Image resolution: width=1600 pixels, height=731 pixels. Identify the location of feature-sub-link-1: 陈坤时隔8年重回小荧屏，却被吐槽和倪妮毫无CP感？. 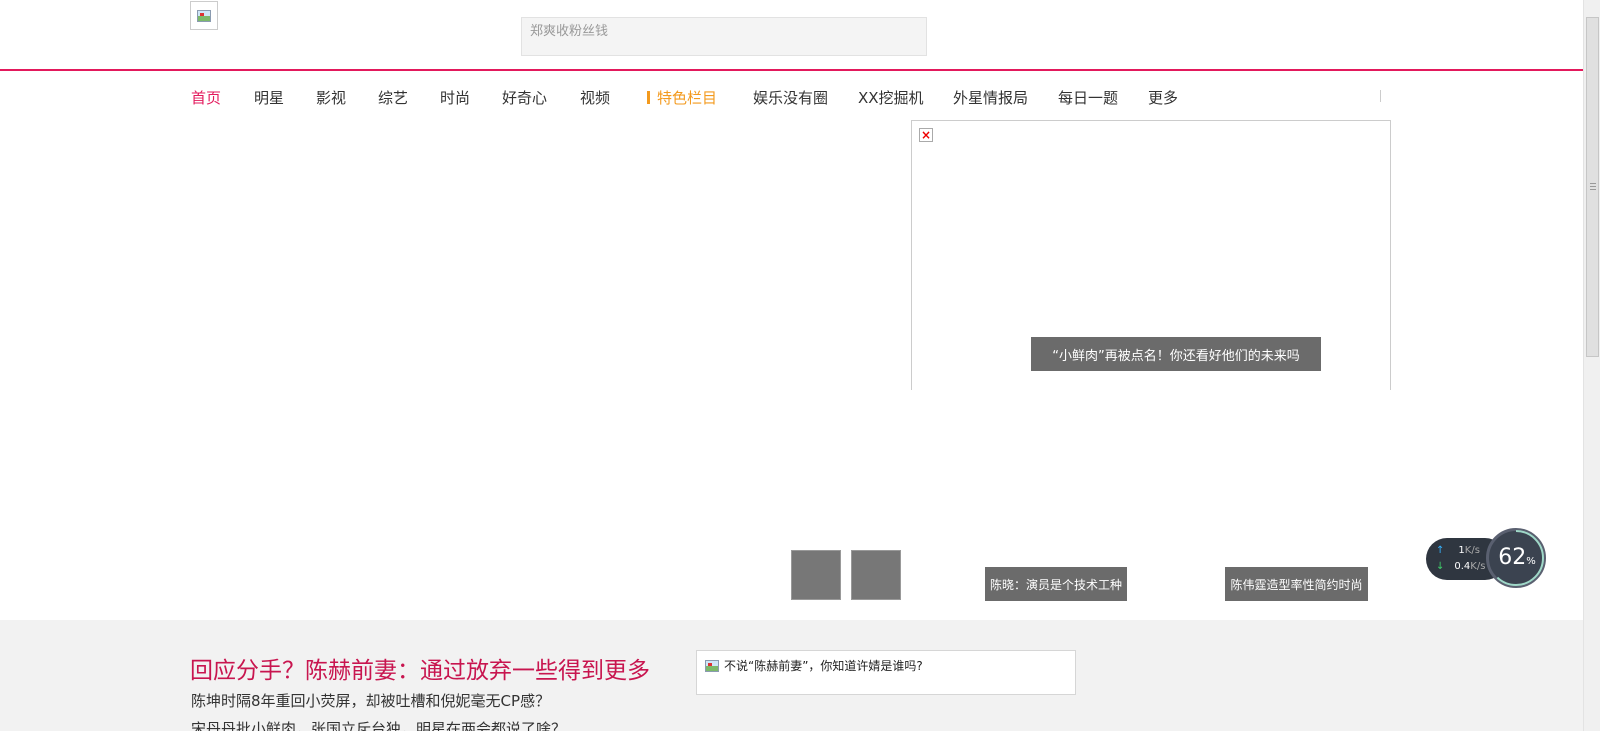
(370, 700).